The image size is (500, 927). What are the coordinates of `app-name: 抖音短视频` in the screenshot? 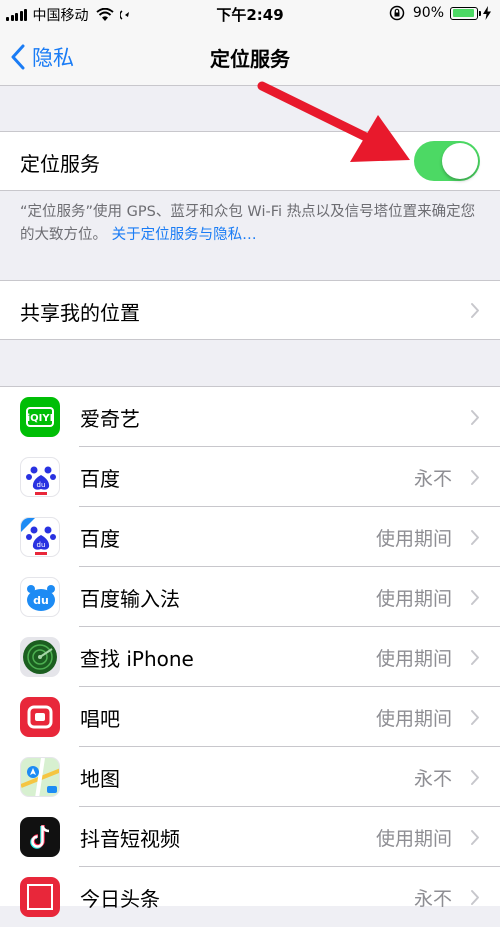 It's located at (130, 839).